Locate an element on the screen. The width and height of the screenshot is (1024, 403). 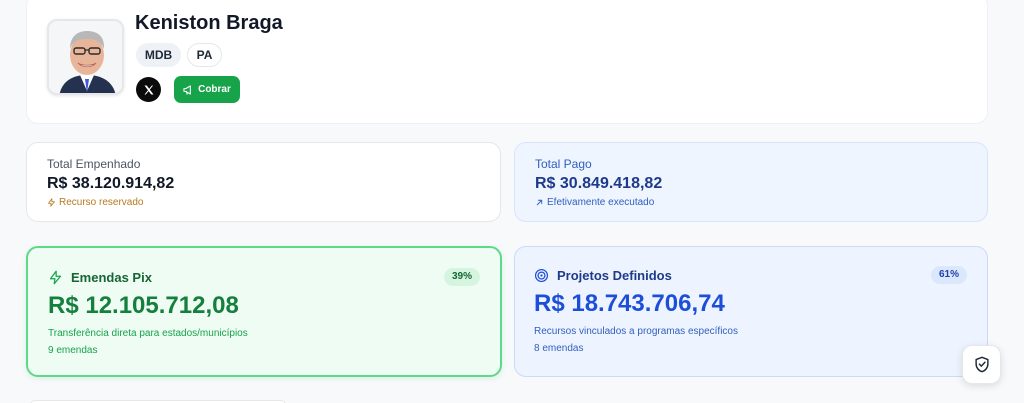
emendas-pix-count: 9 emendas is located at coordinates (73, 350).